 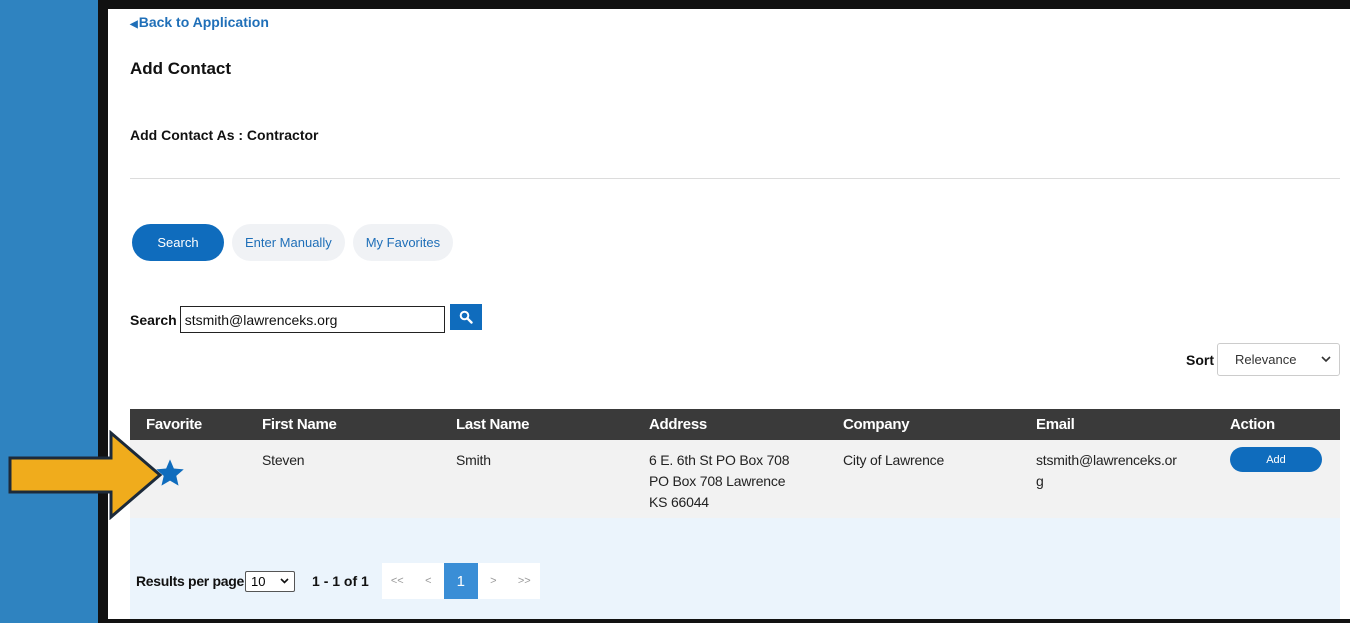 I want to click on address-line: PO Box 708 Lawrence, so click(x=717, y=481).